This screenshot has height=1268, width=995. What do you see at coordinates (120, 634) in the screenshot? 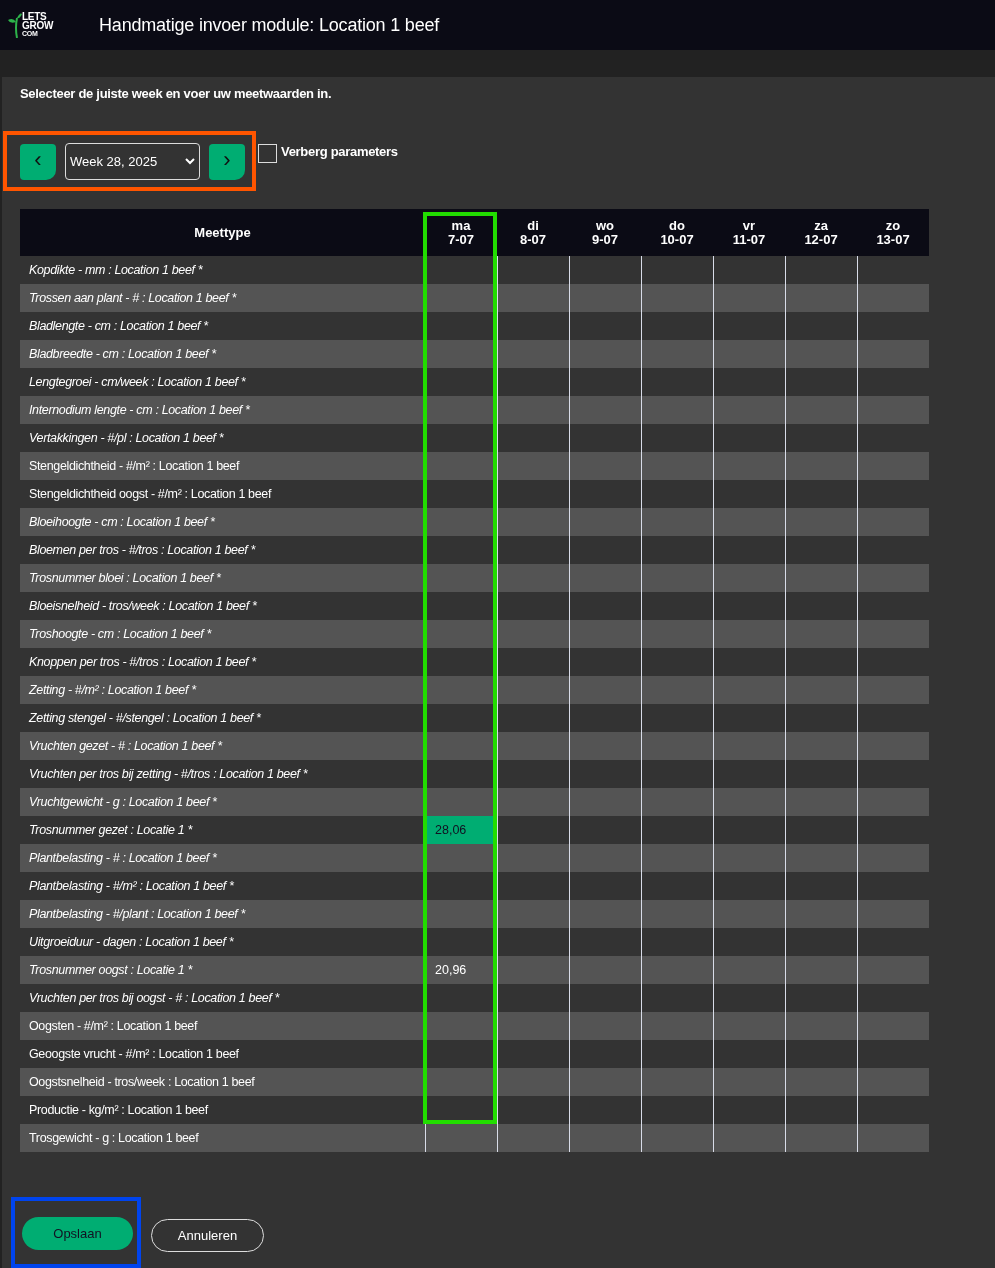
I see `measurement-label: Troshoogte - cm : Location 1 beef *` at bounding box center [120, 634].